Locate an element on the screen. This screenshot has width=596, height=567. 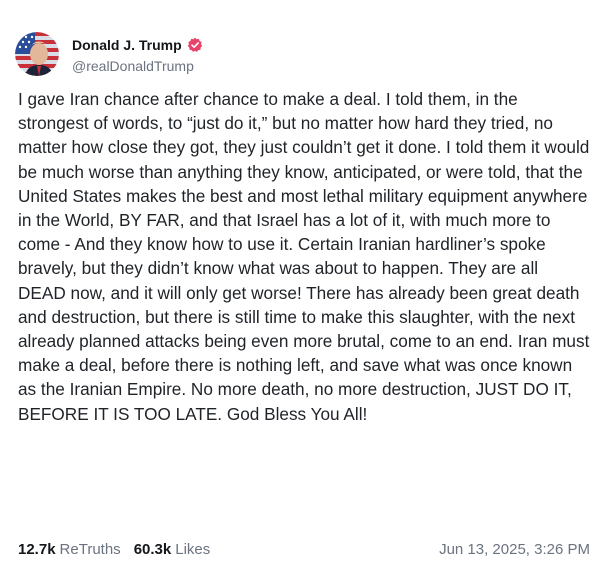
retruths-label: ReTruths is located at coordinates (90, 549).